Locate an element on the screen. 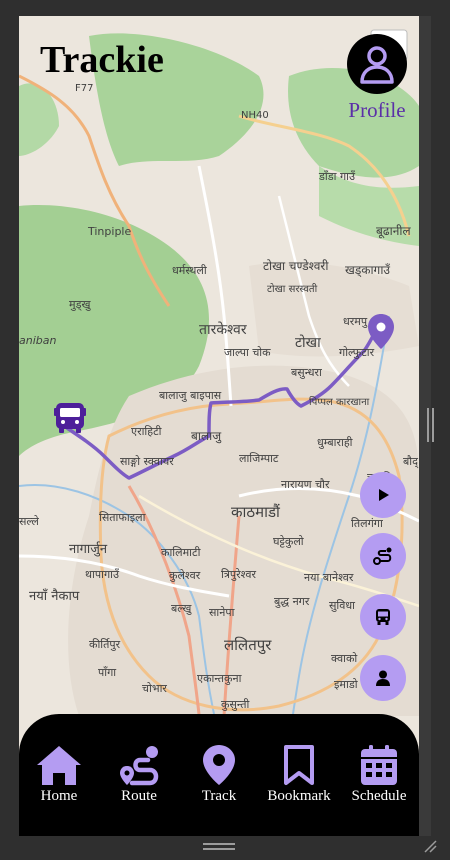 The width and height of the screenshot is (450, 860). nav-track: Track is located at coordinates (219, 774).